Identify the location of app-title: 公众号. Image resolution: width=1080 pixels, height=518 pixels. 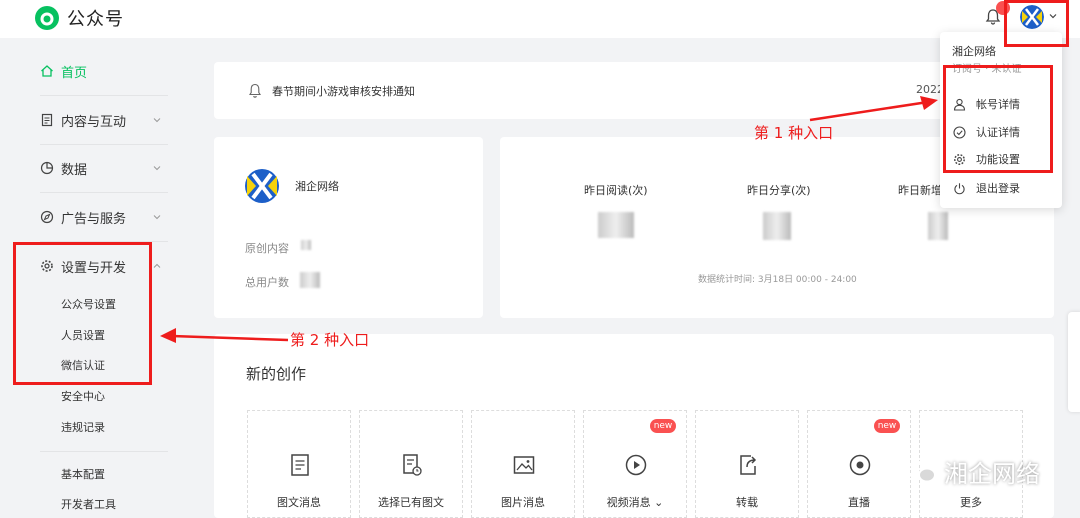
(95, 19).